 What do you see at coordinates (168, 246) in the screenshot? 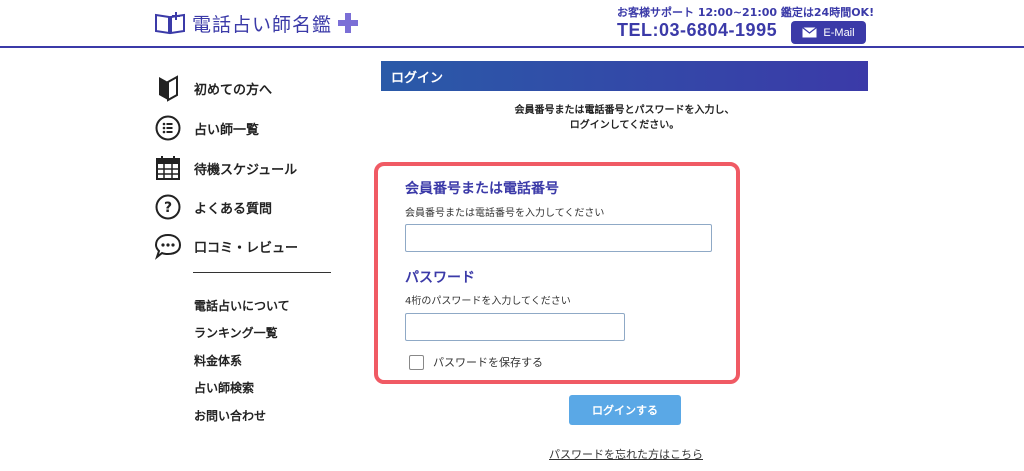
I see `speech-bubble-icon` at bounding box center [168, 246].